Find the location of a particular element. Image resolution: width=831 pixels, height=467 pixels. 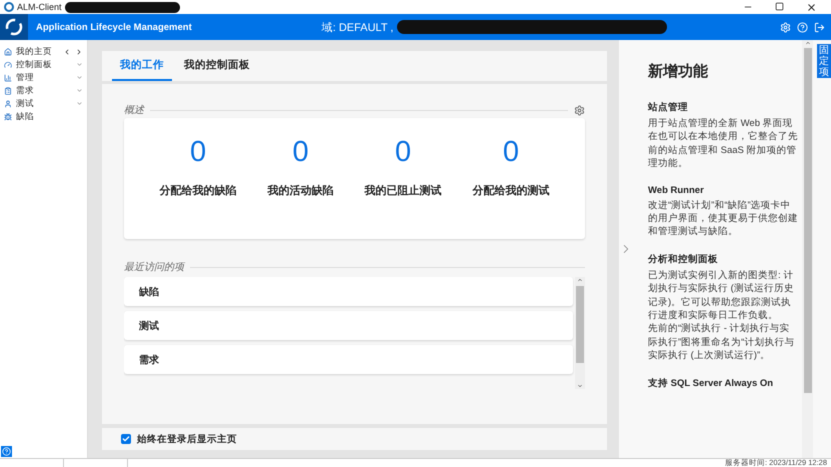

recent-item: 需求 is located at coordinates (348, 359).